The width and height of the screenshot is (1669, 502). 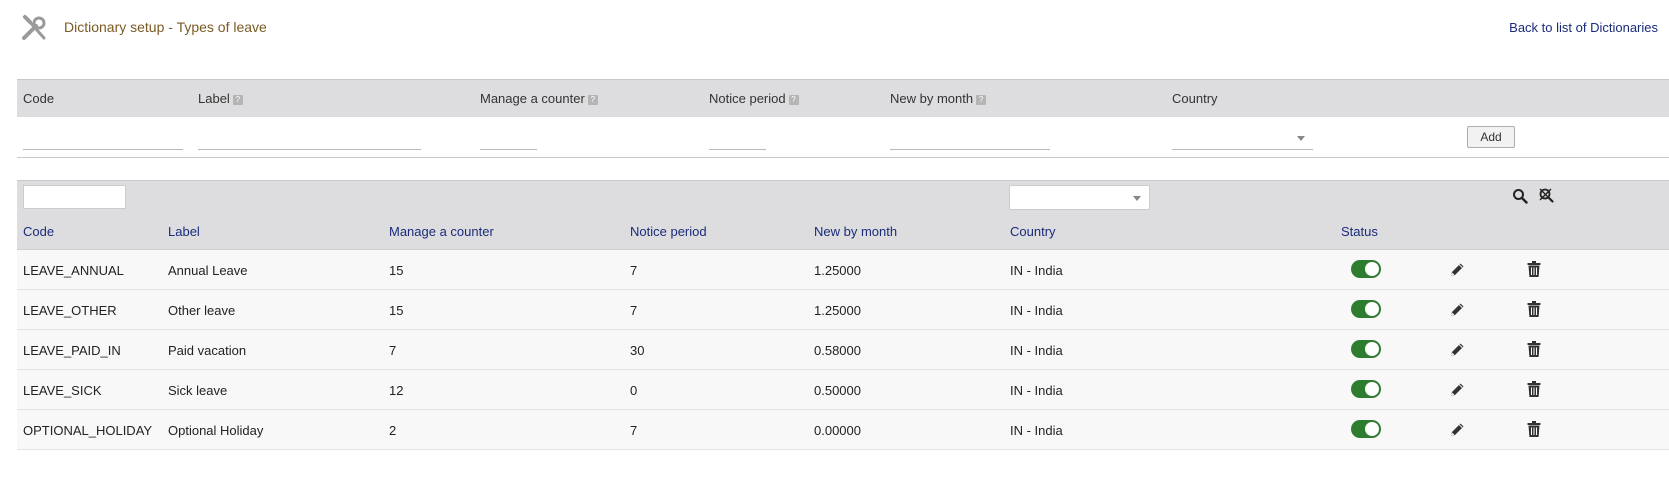 What do you see at coordinates (207, 350) in the screenshot?
I see `cell-label: Paid vacation` at bounding box center [207, 350].